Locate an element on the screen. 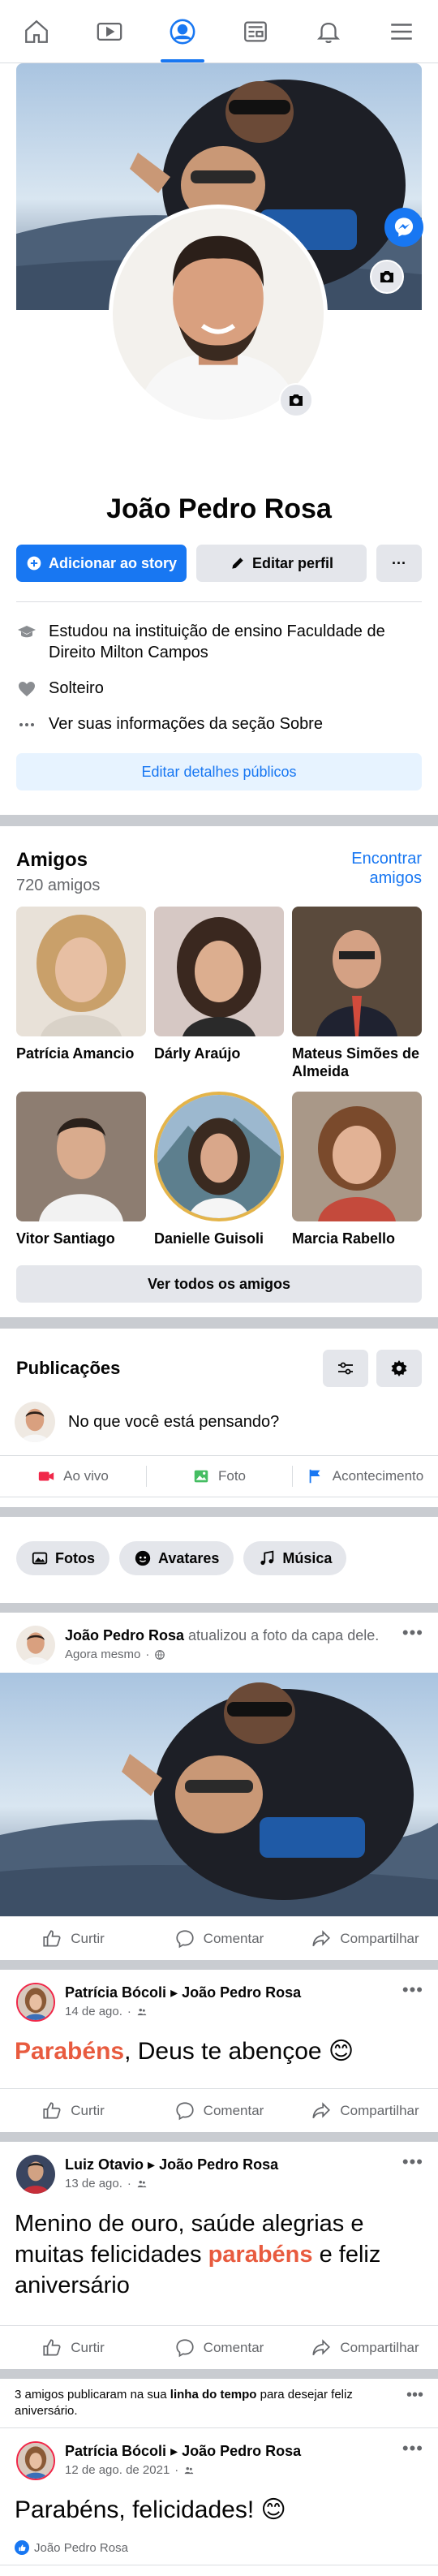 This screenshot has height=2576, width=438. filter-button is located at coordinates (345, 1368).